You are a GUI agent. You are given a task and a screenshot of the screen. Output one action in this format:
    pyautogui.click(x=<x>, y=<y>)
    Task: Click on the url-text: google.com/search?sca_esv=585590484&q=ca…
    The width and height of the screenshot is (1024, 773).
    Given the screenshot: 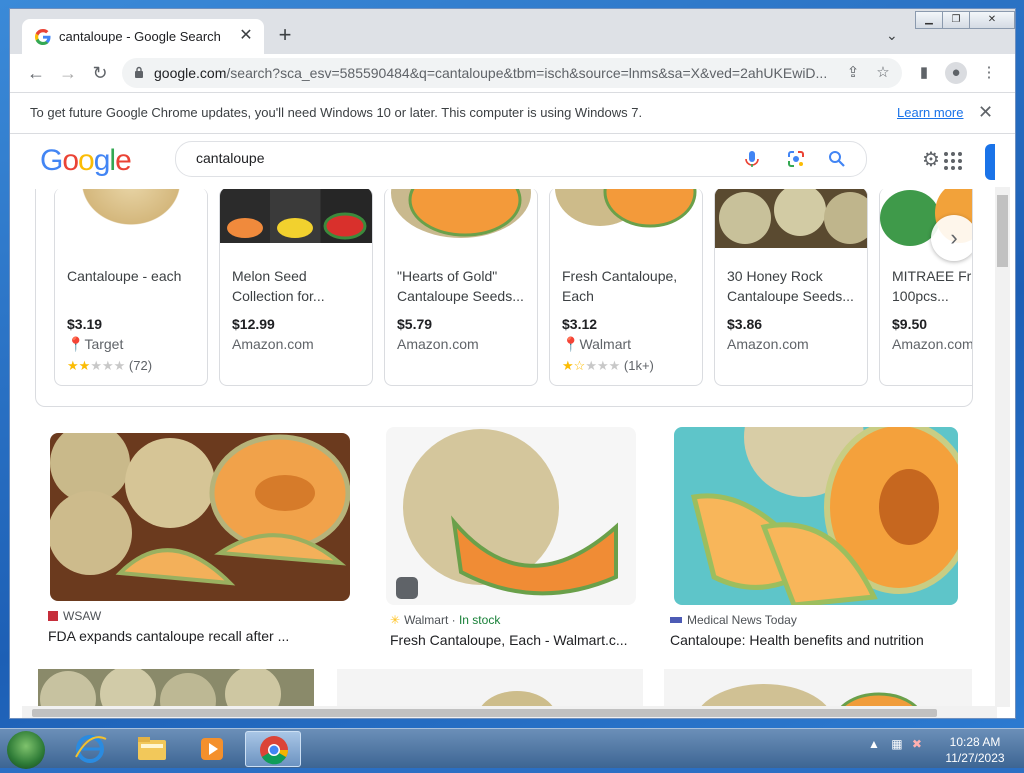 What is the action you would take?
    pyautogui.click(x=499, y=73)
    